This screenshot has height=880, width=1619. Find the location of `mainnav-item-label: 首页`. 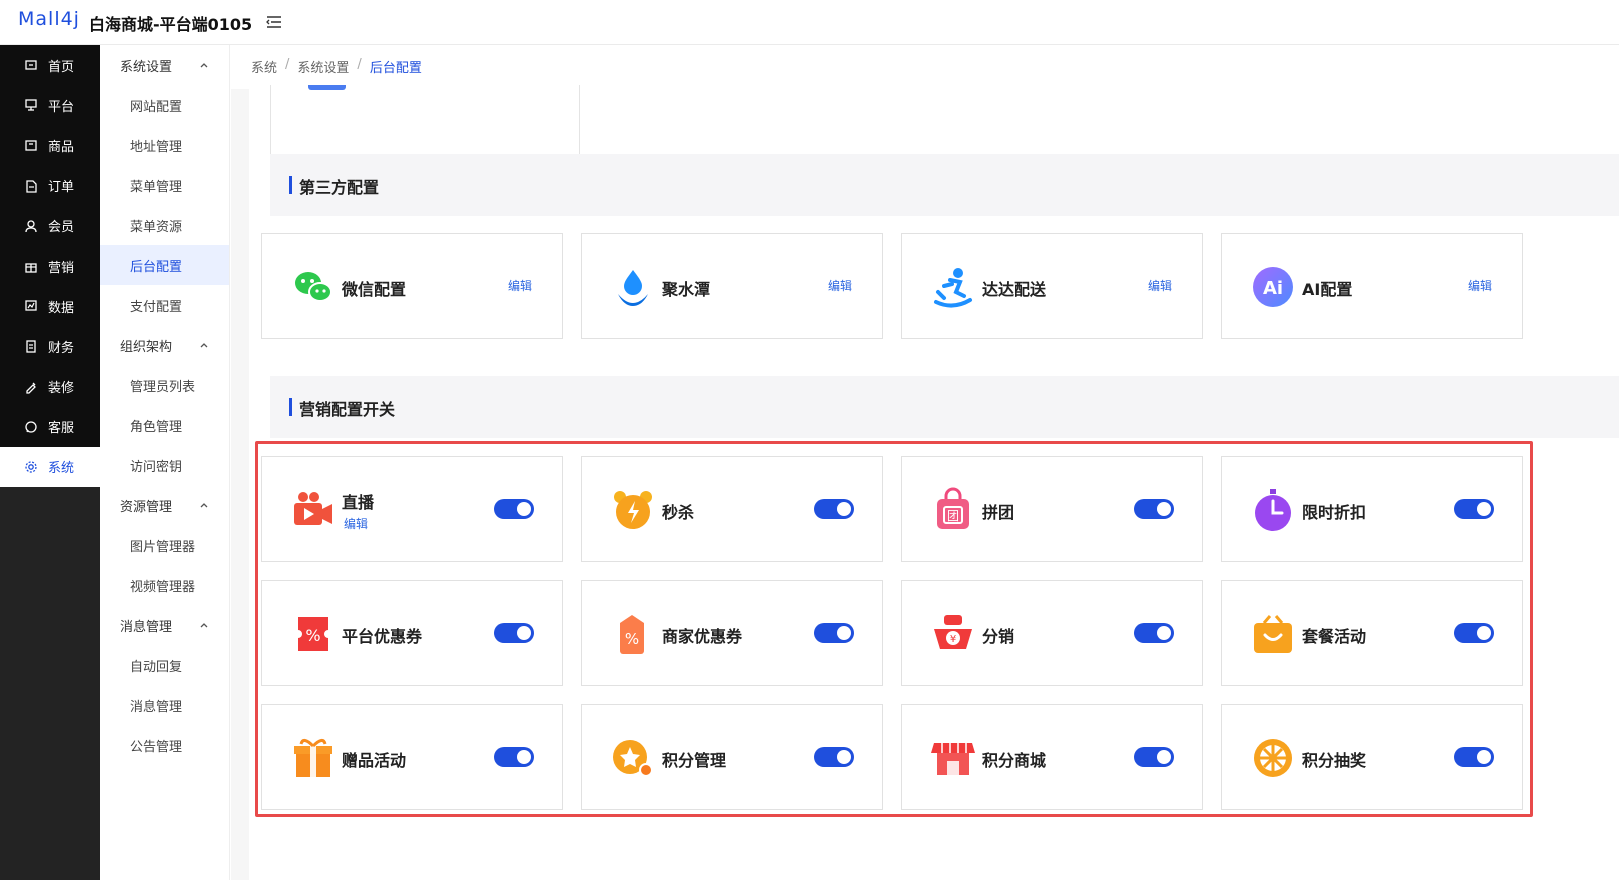

mainnav-item-label: 首页 is located at coordinates (61, 67).